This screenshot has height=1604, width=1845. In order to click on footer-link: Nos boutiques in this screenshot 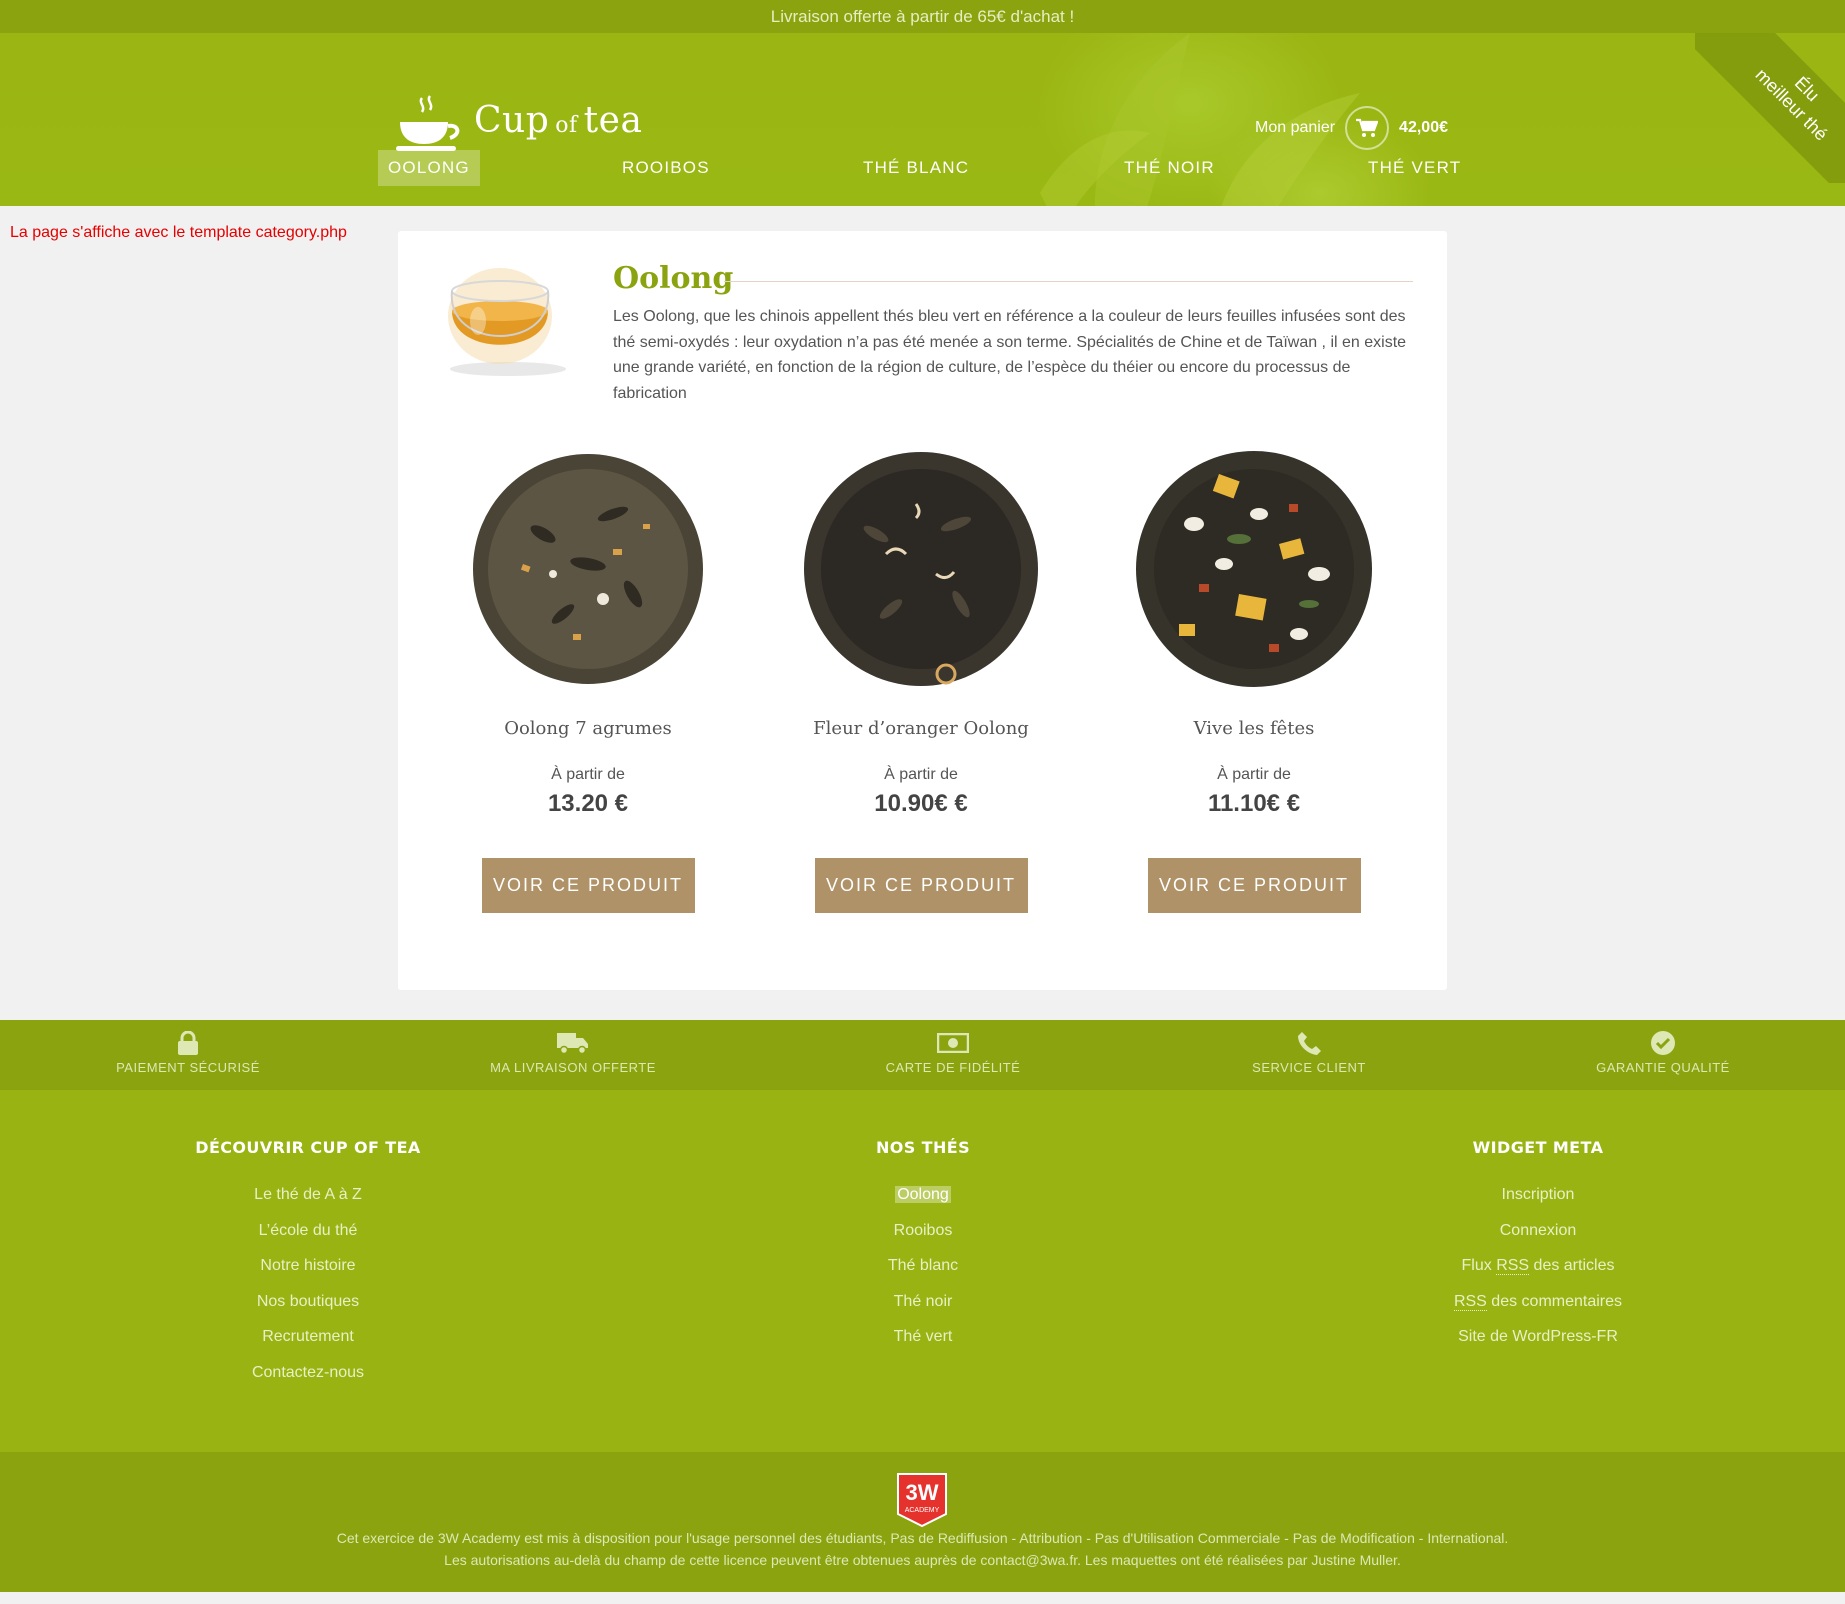, I will do `click(308, 1301)`.